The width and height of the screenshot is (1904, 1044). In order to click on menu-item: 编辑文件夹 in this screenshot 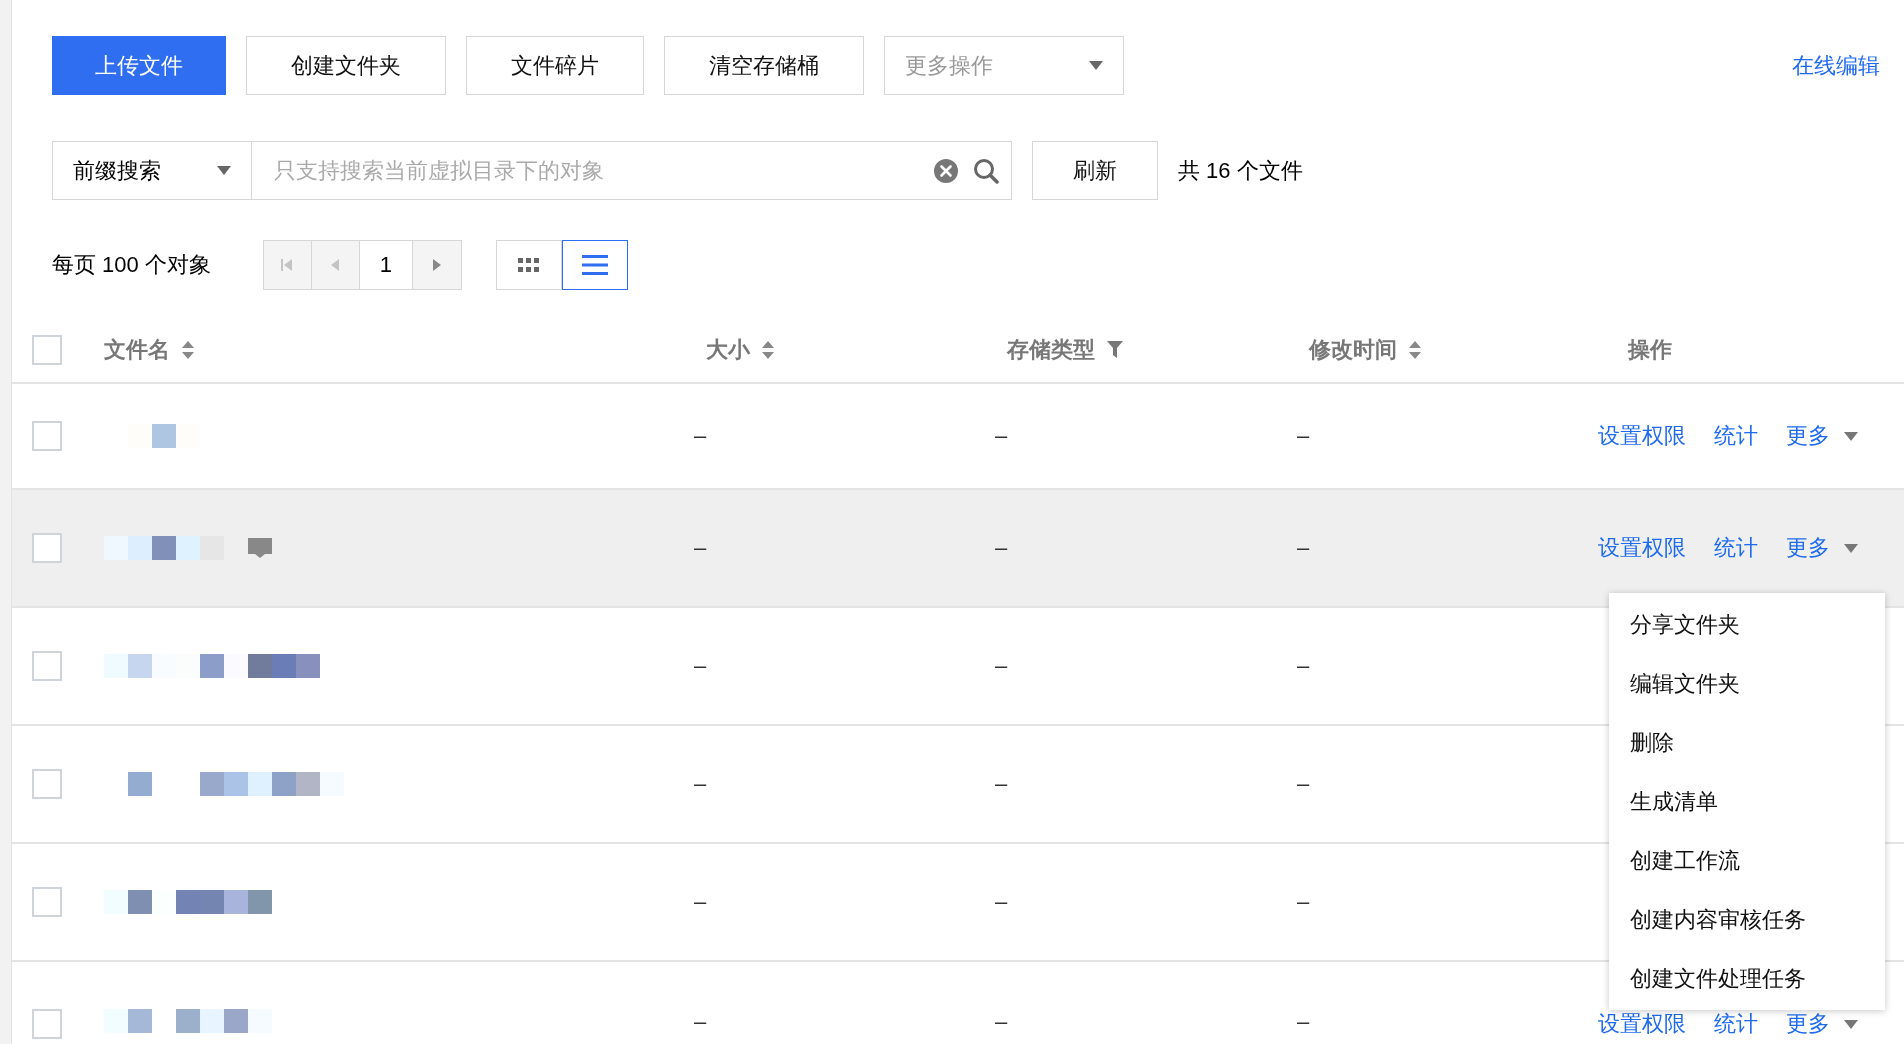, I will do `click(1747, 683)`.